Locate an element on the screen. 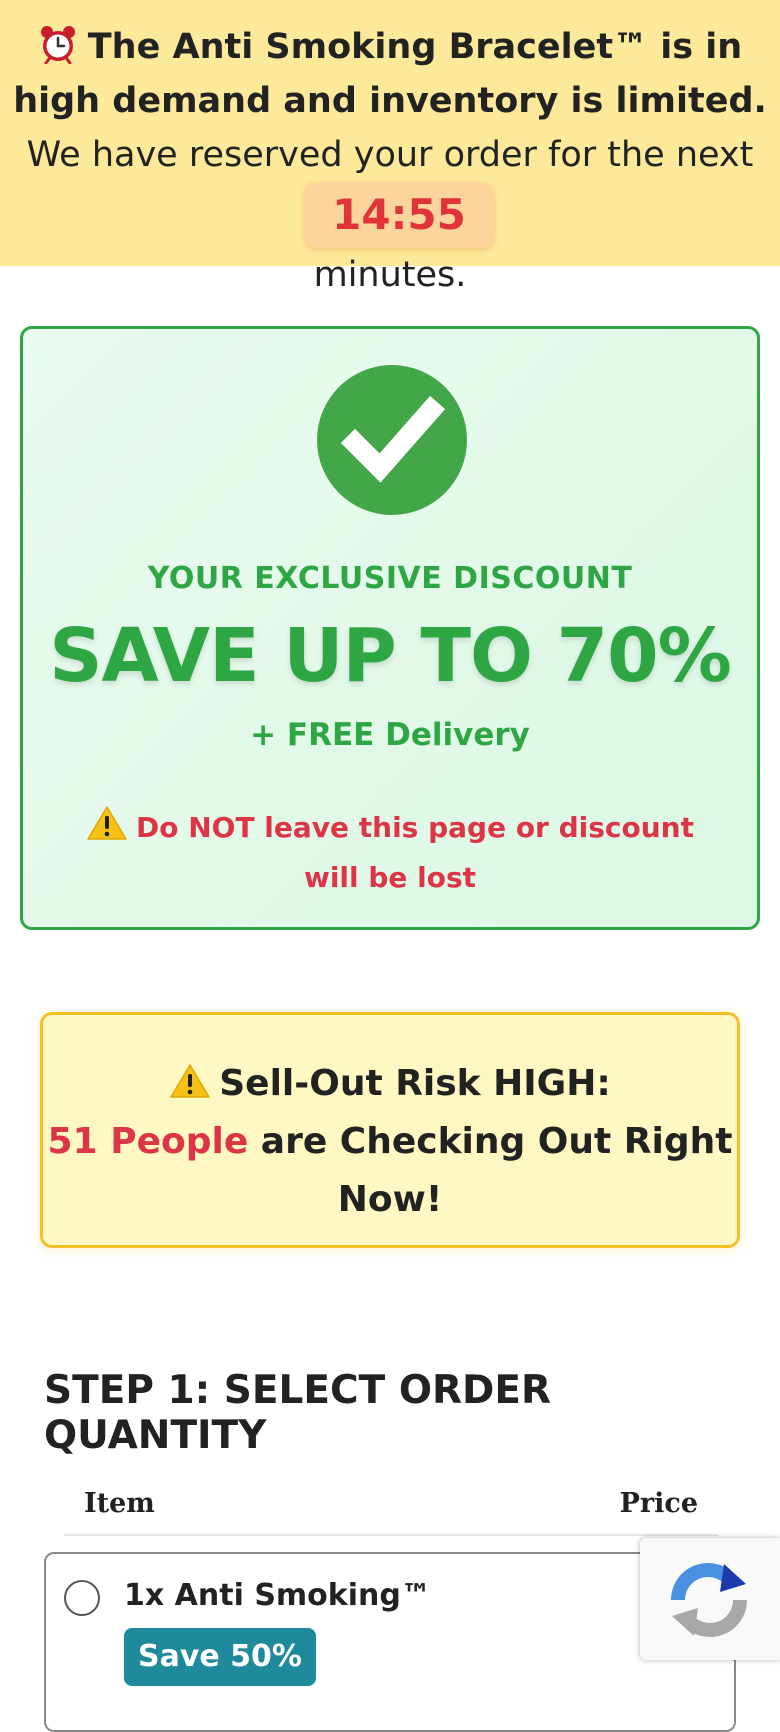  column-price: Price is located at coordinates (658, 1503).